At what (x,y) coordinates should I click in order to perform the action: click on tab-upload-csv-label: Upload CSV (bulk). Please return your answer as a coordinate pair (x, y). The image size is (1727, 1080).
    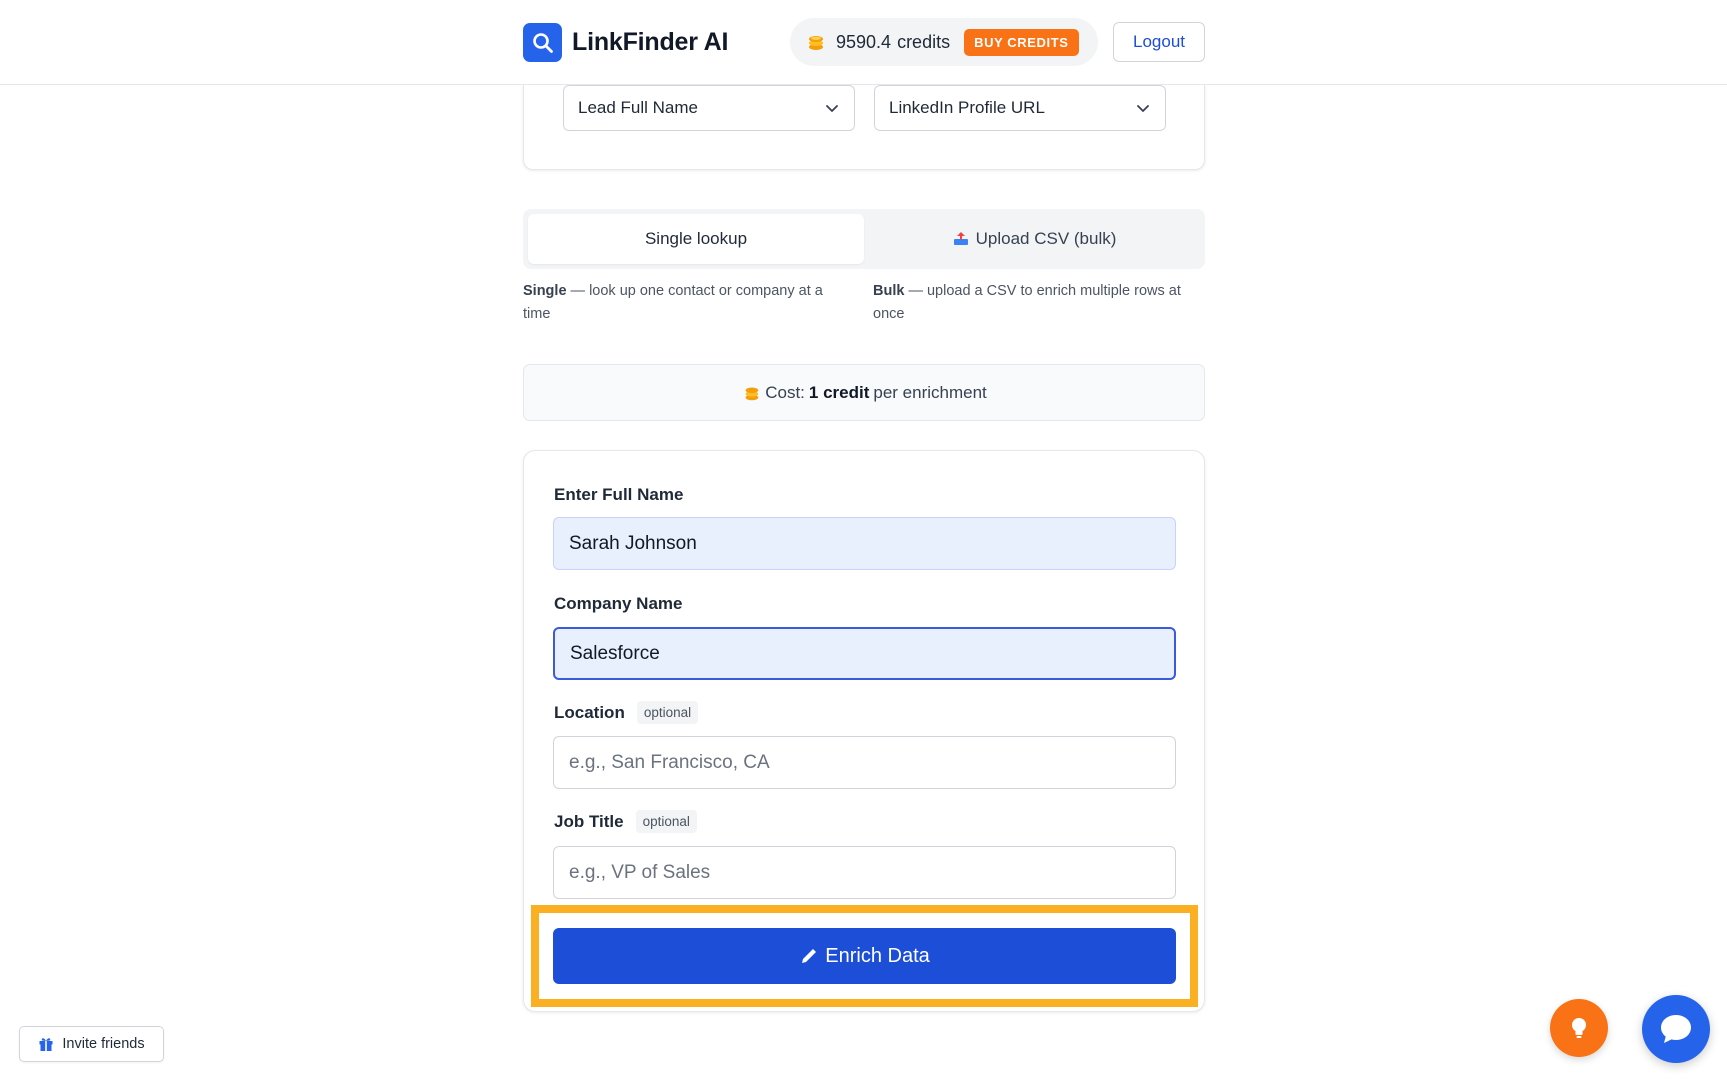
    Looking at the image, I should click on (1046, 238).